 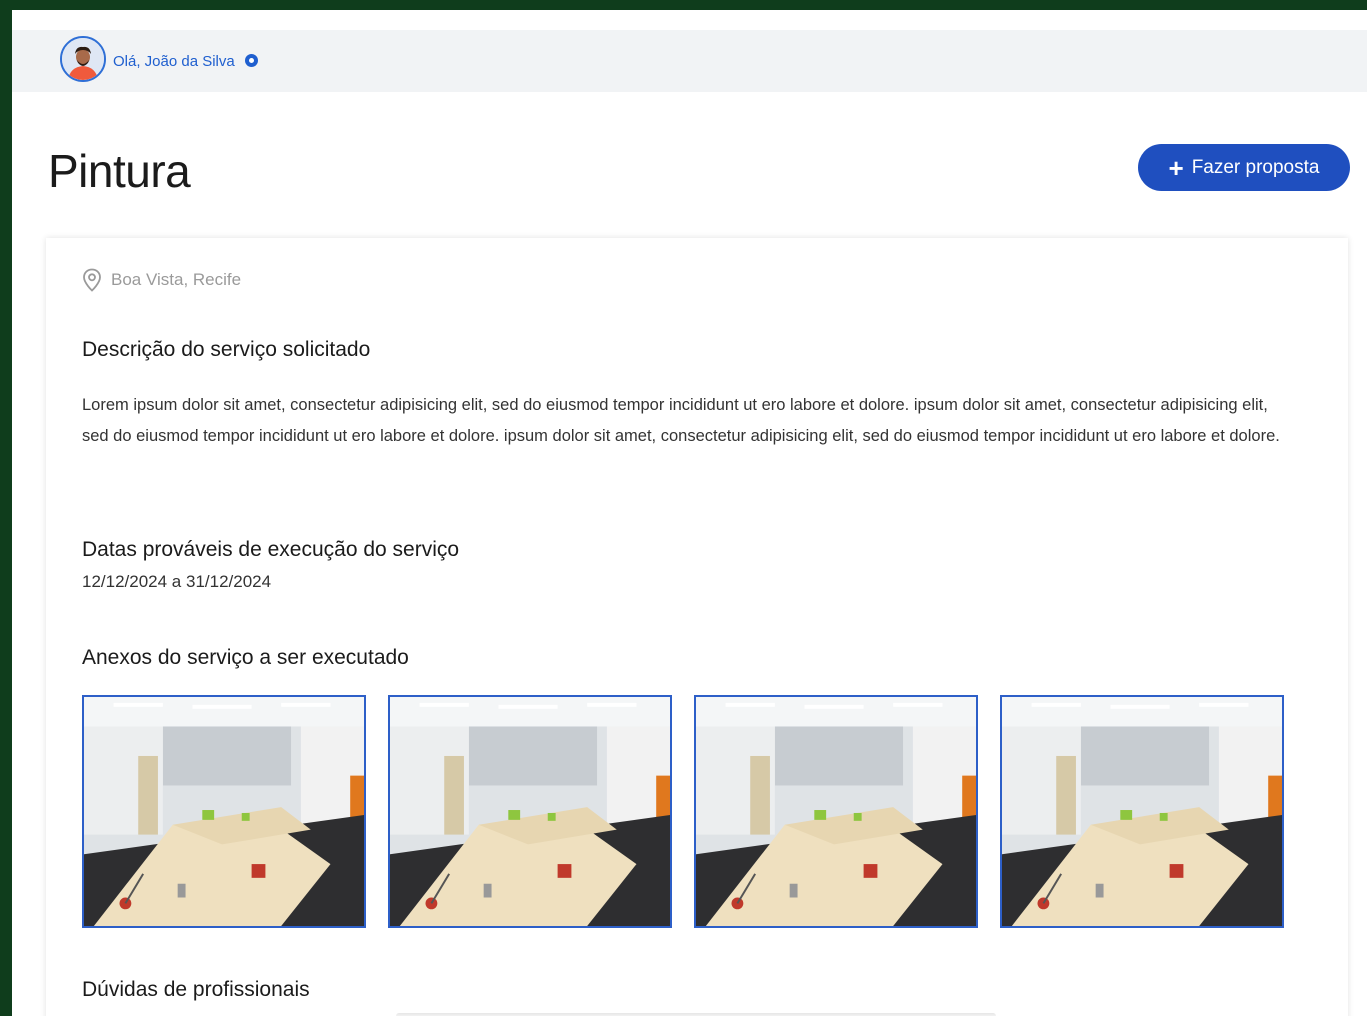 What do you see at coordinates (174, 61) in the screenshot?
I see `greeting-text: Olá, João da Silva` at bounding box center [174, 61].